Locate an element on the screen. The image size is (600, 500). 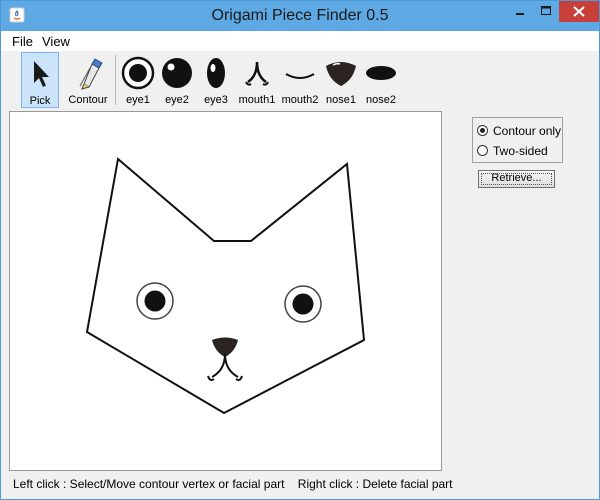
minimize-button is located at coordinates (520, 11).